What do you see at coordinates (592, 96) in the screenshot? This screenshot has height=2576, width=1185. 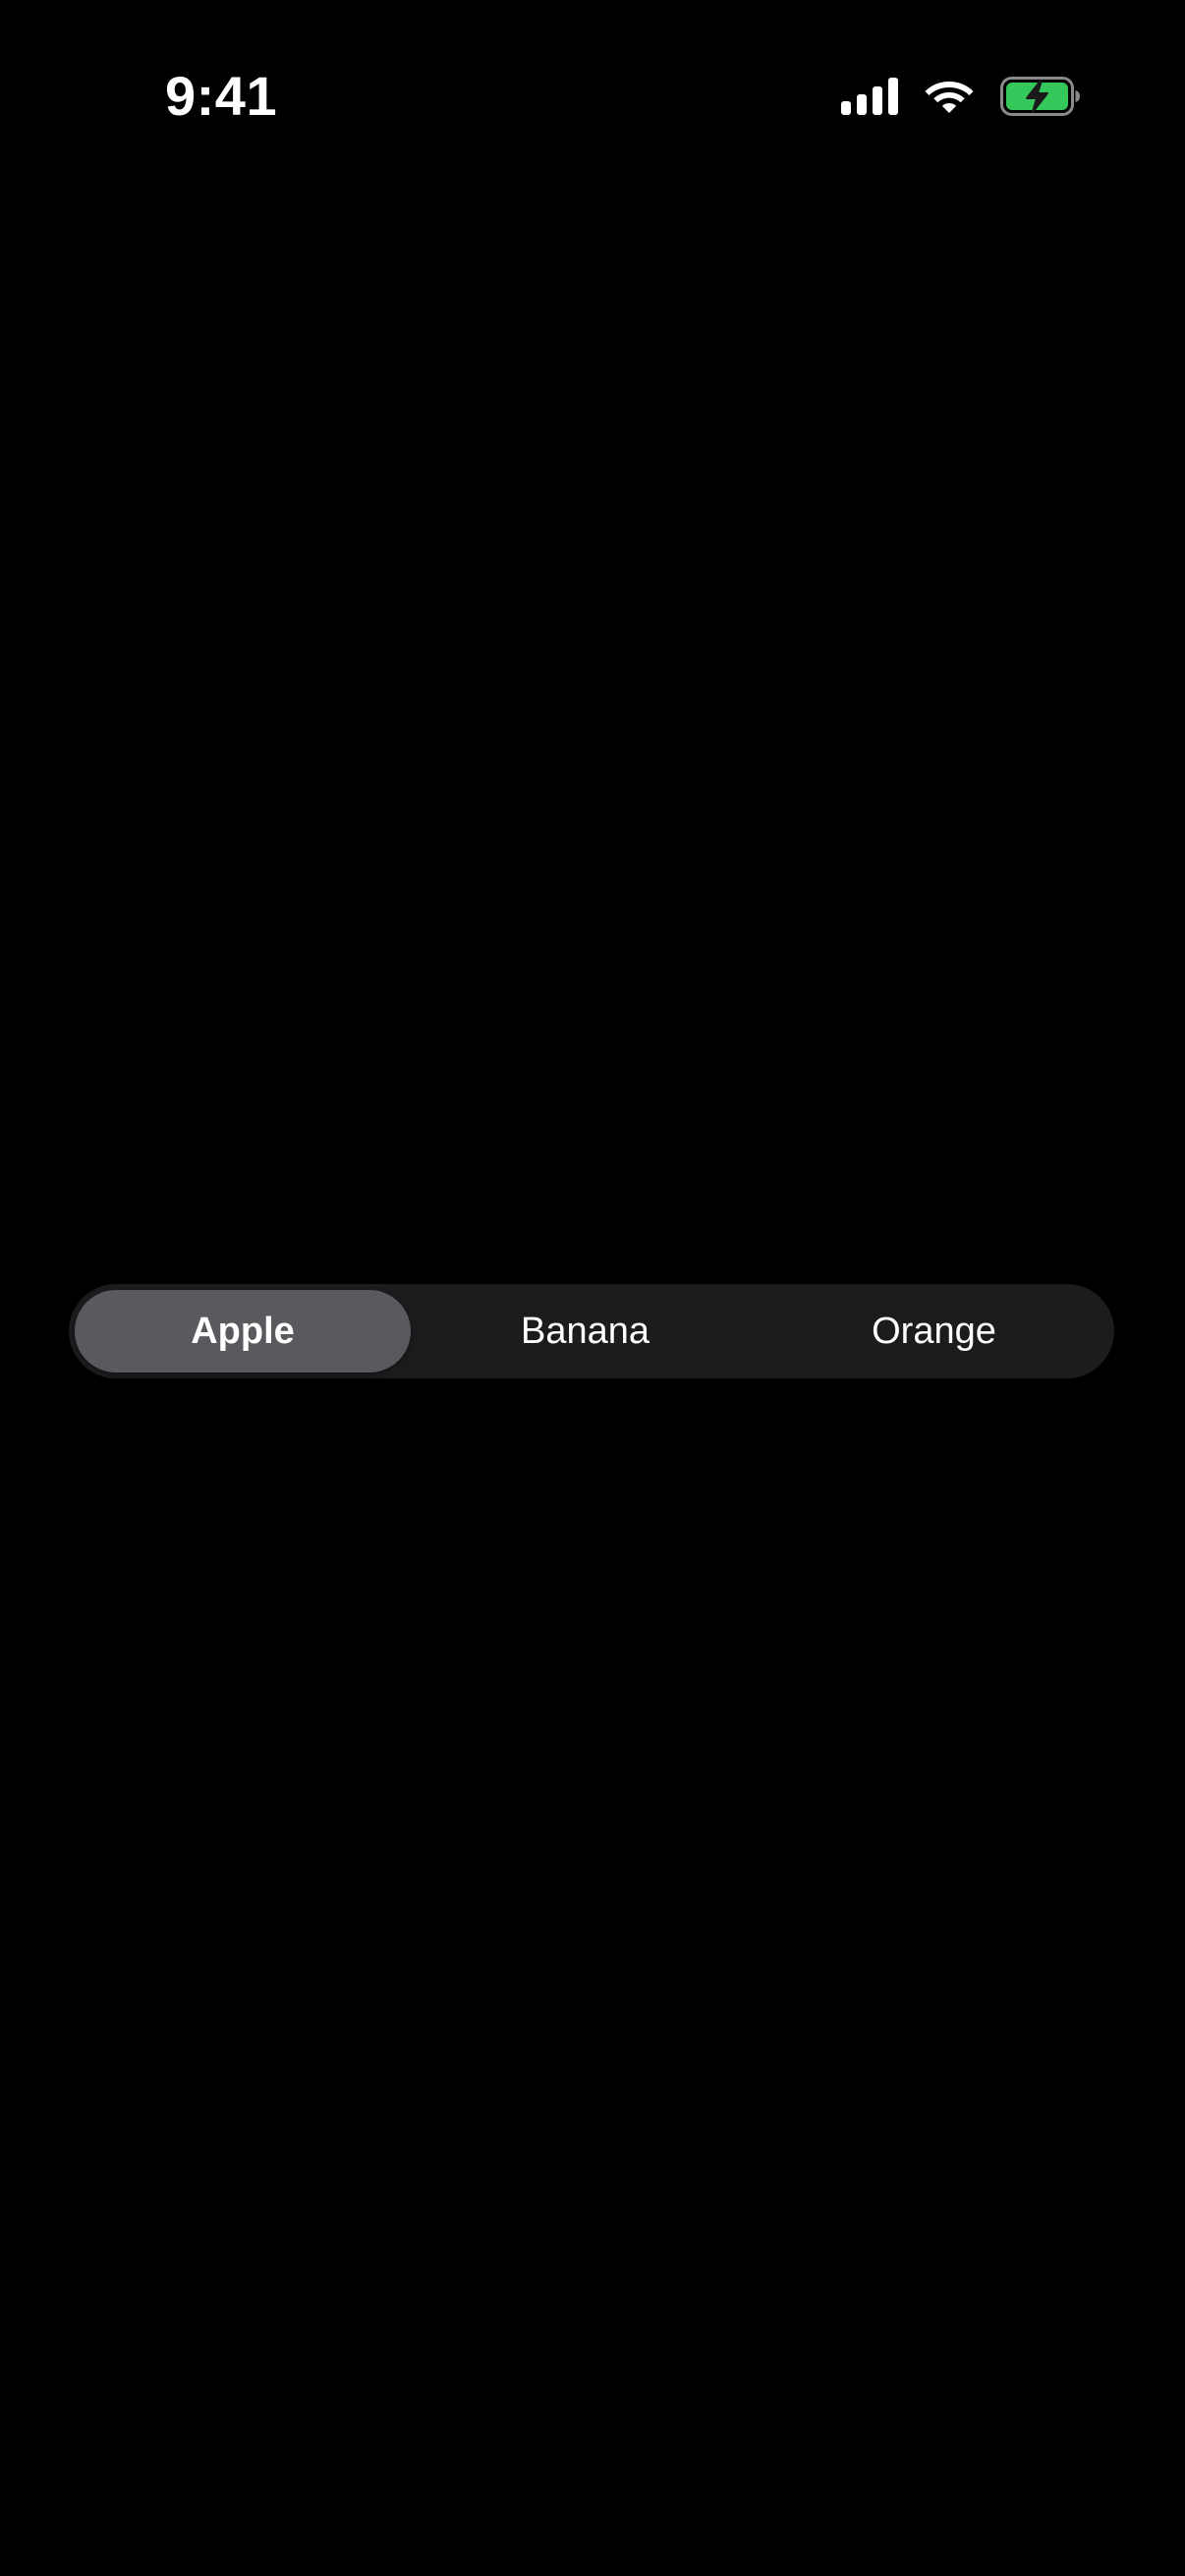 I see `status-bar: 9:41` at bounding box center [592, 96].